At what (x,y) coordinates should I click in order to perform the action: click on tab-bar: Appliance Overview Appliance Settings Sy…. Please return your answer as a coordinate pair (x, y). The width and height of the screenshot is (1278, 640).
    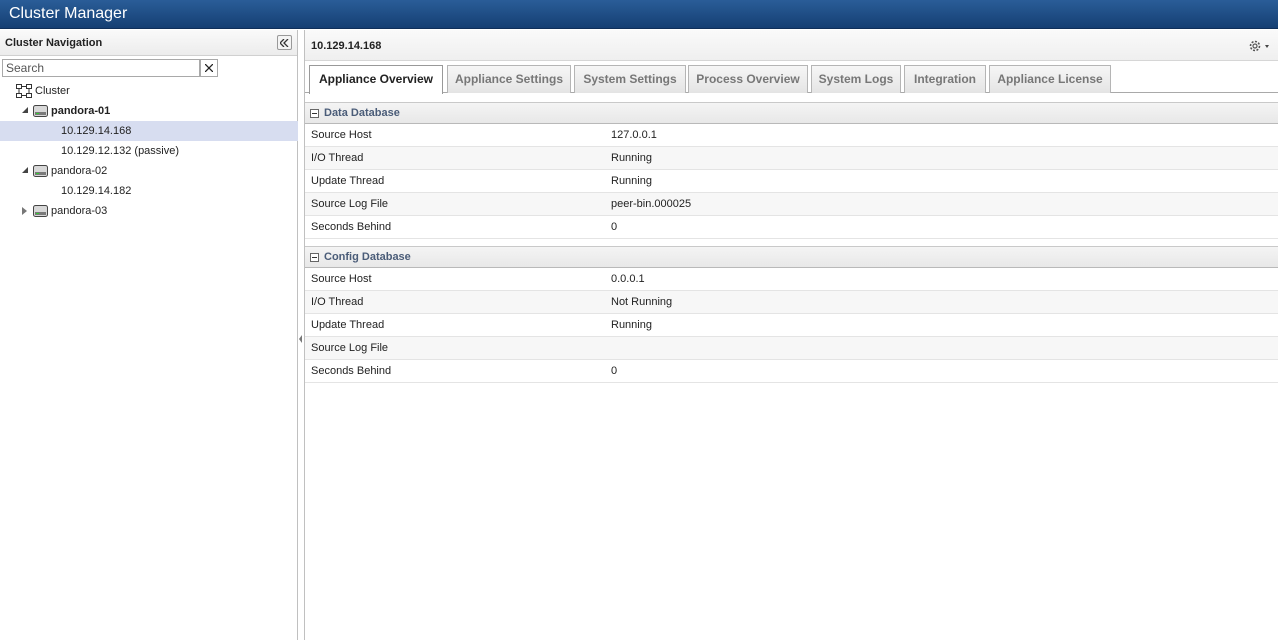
    Looking at the image, I should click on (791, 78).